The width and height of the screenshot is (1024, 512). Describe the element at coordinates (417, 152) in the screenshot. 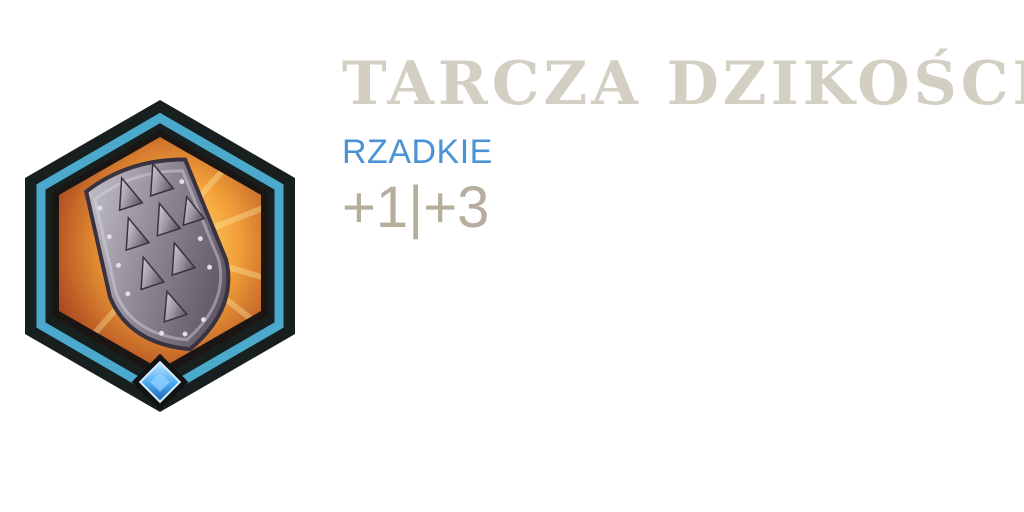

I see `item-rarity: RZADKIE` at that location.